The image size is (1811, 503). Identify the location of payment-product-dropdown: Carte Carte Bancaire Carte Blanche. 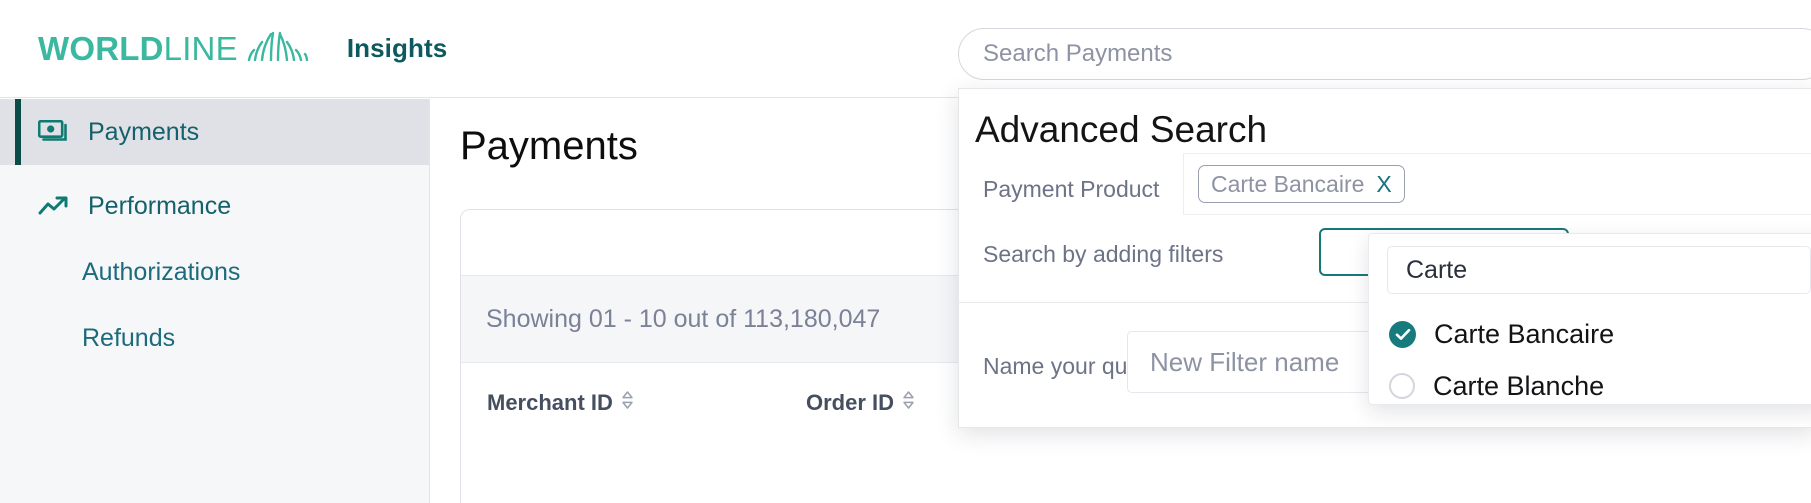
(1589, 319).